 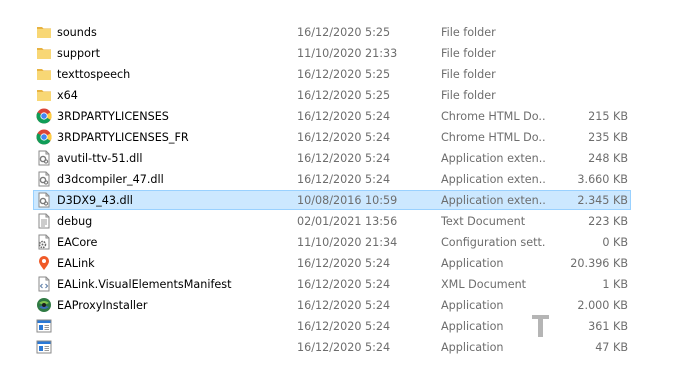 I want to click on file-date-modified: 10/08/2016 10:59, so click(x=347, y=200).